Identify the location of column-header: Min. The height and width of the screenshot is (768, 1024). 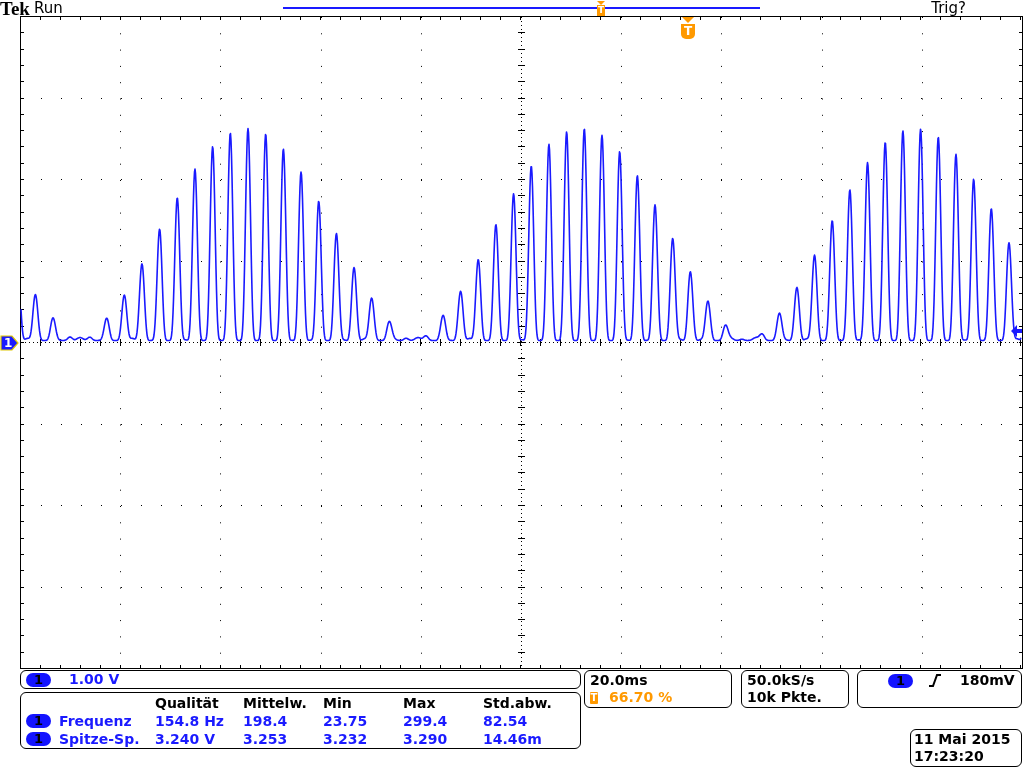
(338, 703).